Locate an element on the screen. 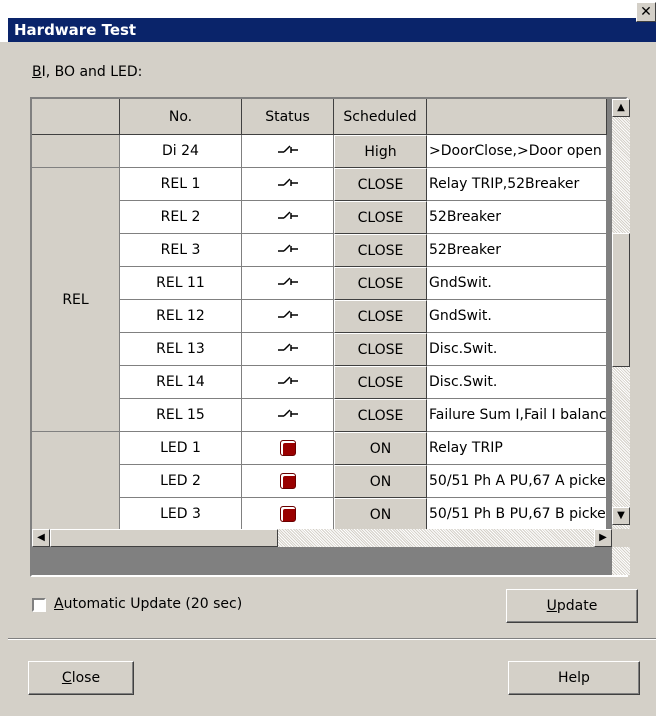 The width and height of the screenshot is (656, 716). table-row-no: REL 1 is located at coordinates (181, 184).